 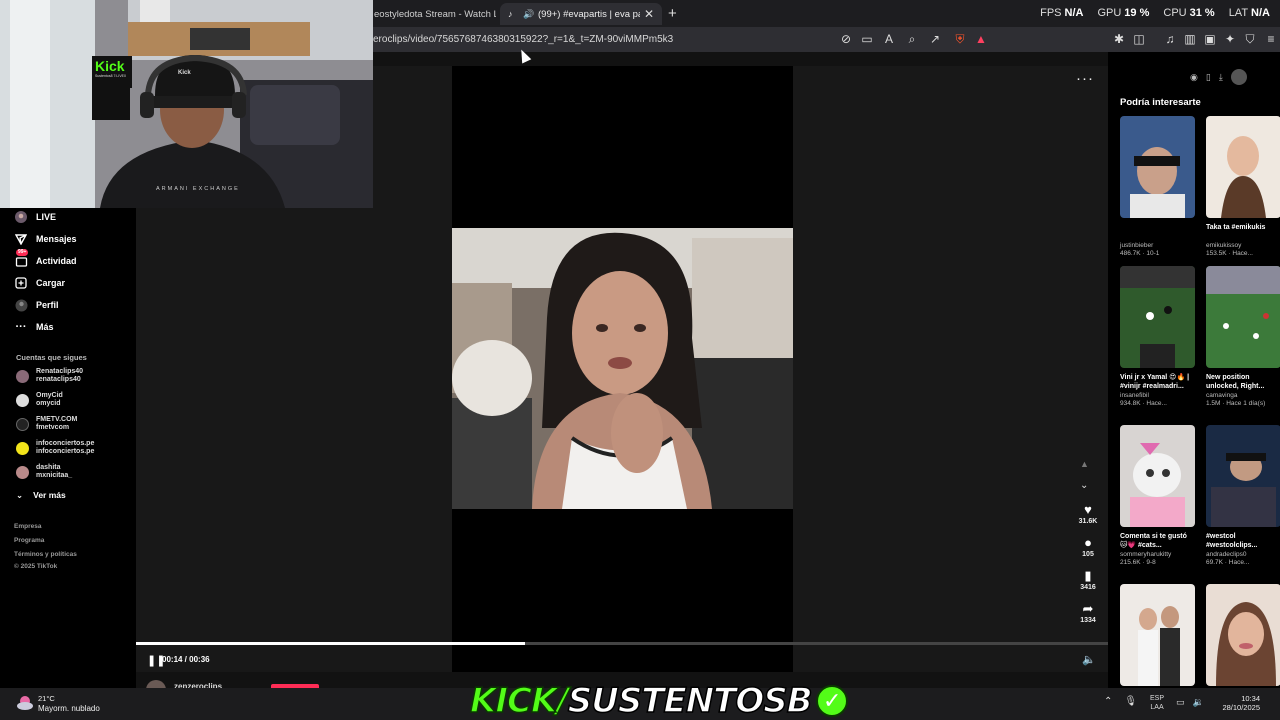 I want to click on screenshot-icon: ◫, so click(x=1139, y=39).